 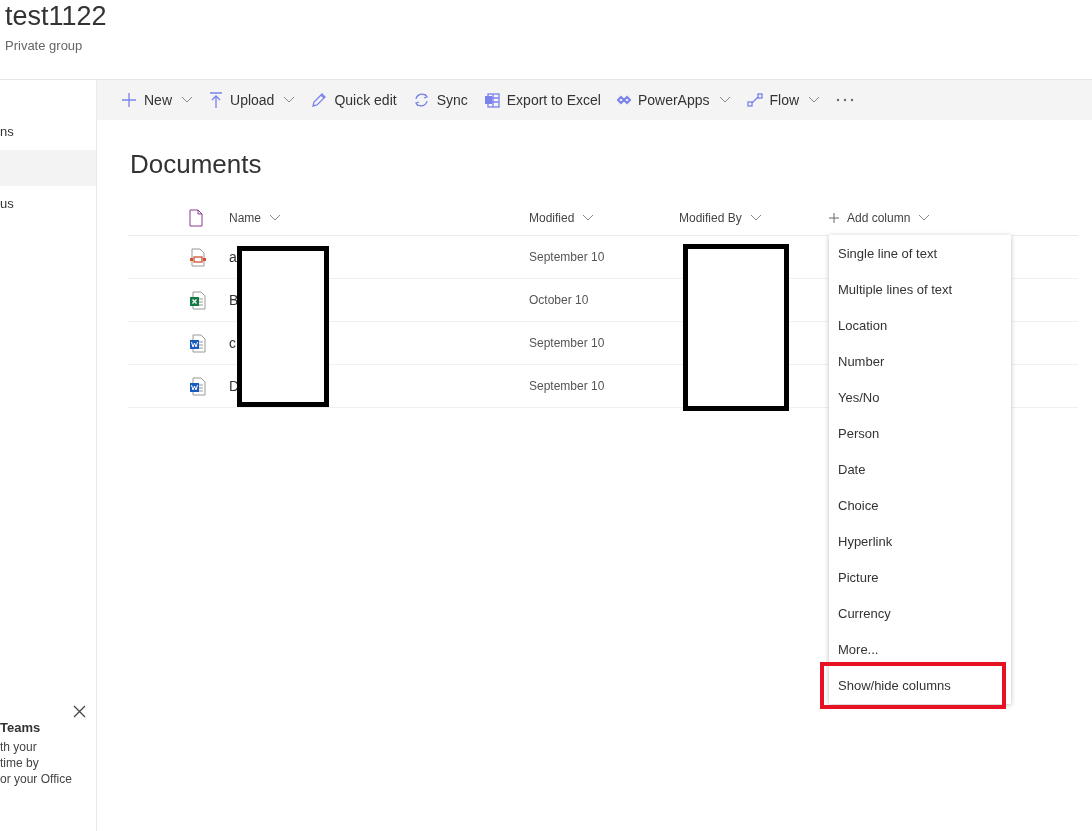 What do you see at coordinates (559, 300) in the screenshot?
I see `table-cell: October 10` at bounding box center [559, 300].